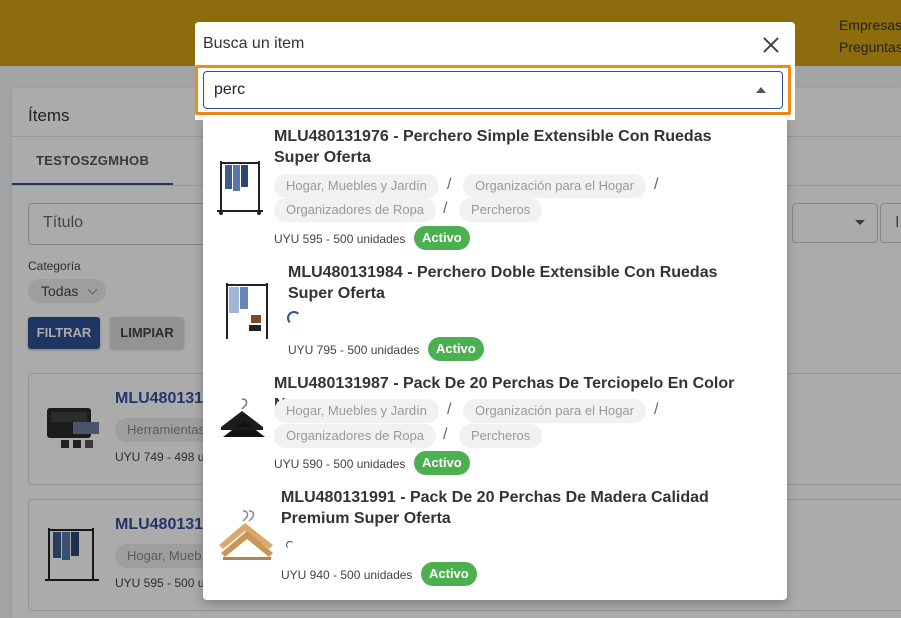 The height and width of the screenshot is (618, 901). Describe the element at coordinates (254, 43) in the screenshot. I see `dialog-title: Busca un item` at that location.